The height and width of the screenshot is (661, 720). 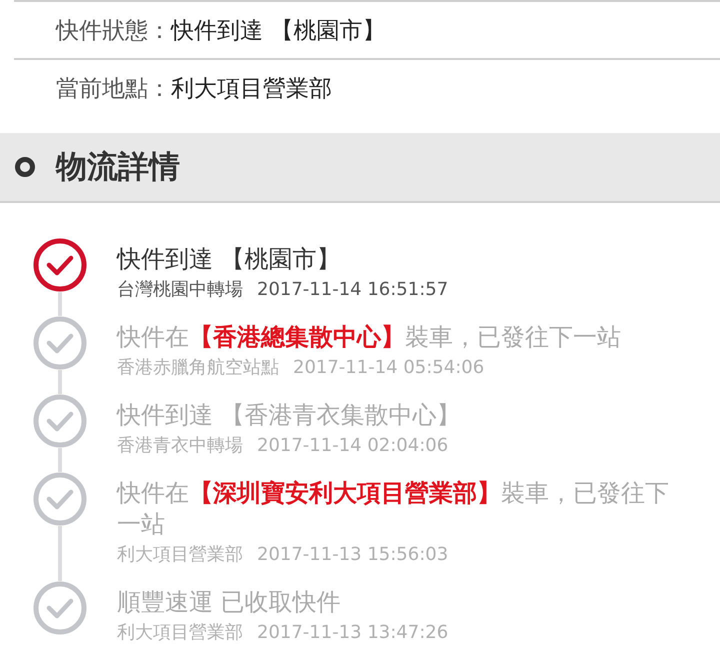 I want to click on event-title: 快件在【香港總集散中心】裝車，已發往下一站, so click(x=369, y=337).